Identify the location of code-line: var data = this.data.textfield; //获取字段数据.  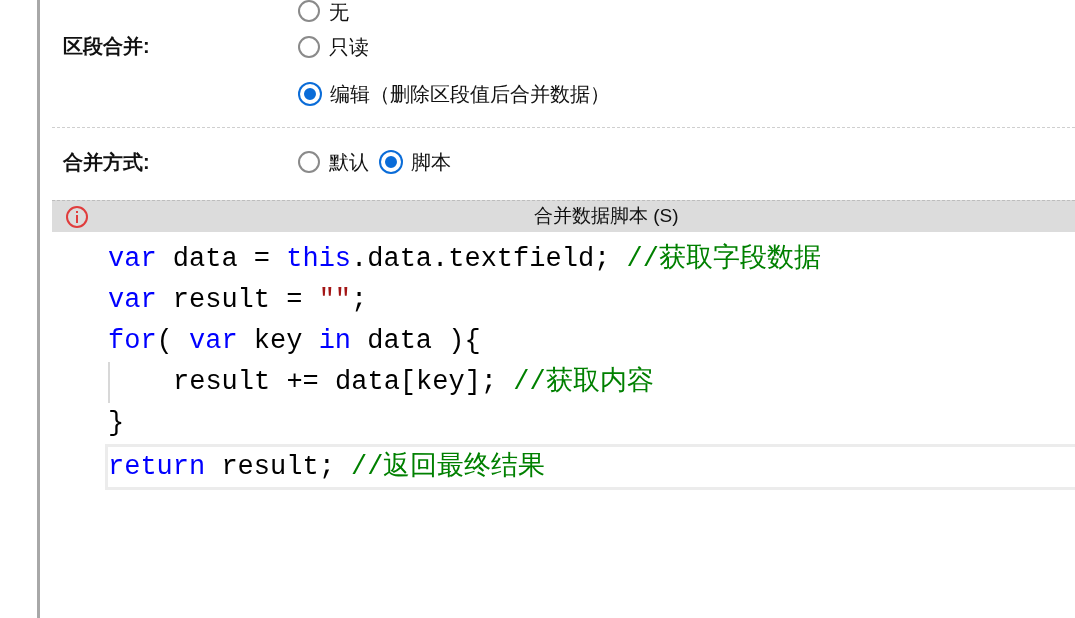
(464, 259).